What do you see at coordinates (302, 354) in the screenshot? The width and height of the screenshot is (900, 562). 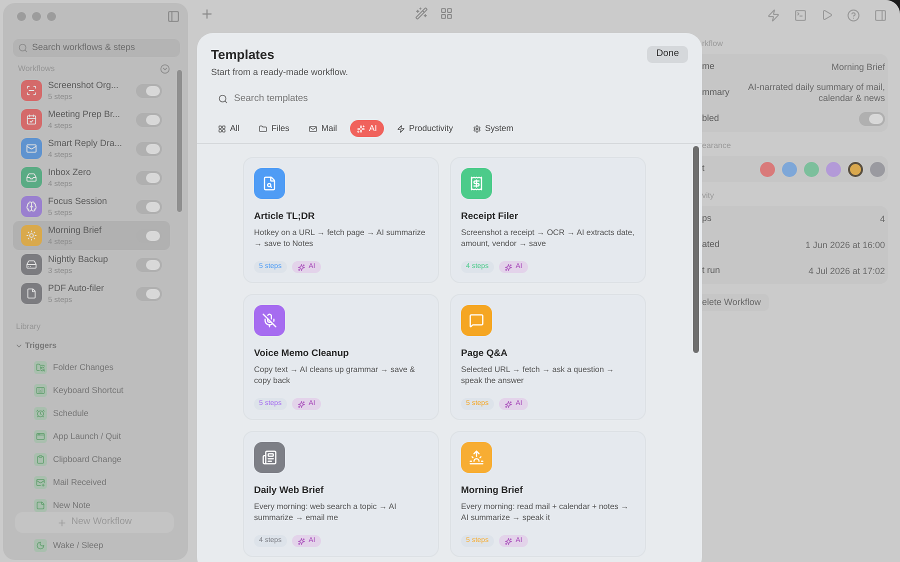 I see `template-title: Voice Memo Cleanup` at bounding box center [302, 354].